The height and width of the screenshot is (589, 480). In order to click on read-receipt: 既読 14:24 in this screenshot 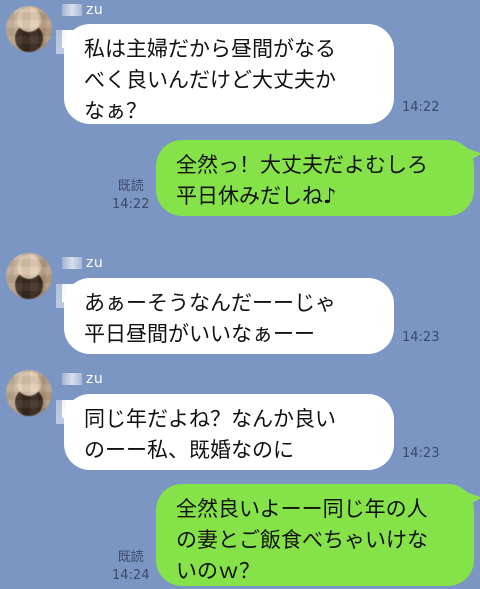, I will do `click(131, 566)`.